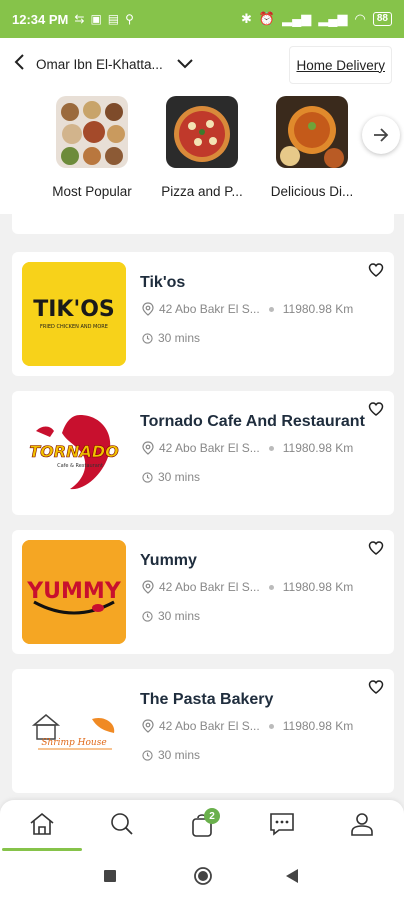  Describe the element at coordinates (104, 19) in the screenshot. I see `notification-icons: ⇆ ▣ ▤ ⚲` at that location.